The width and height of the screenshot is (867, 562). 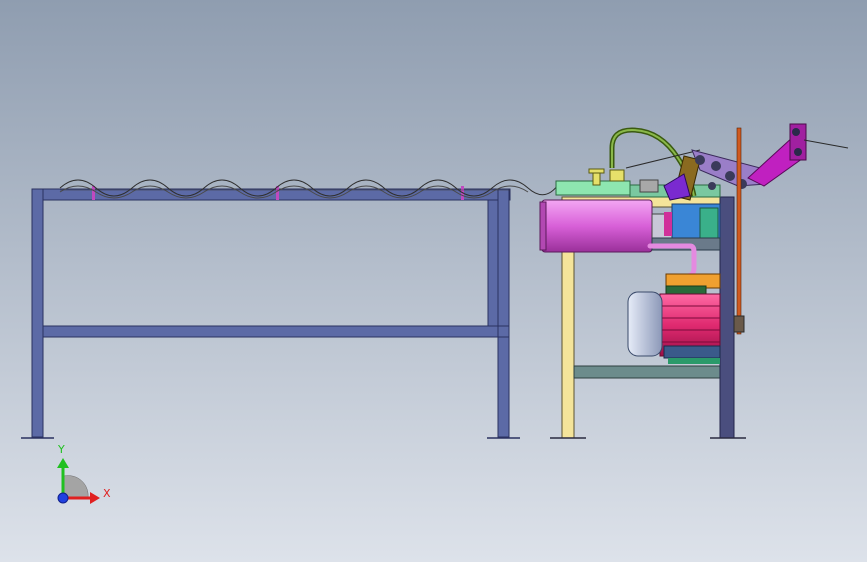 I want to click on y-axis-label: Y, so click(x=61, y=449).